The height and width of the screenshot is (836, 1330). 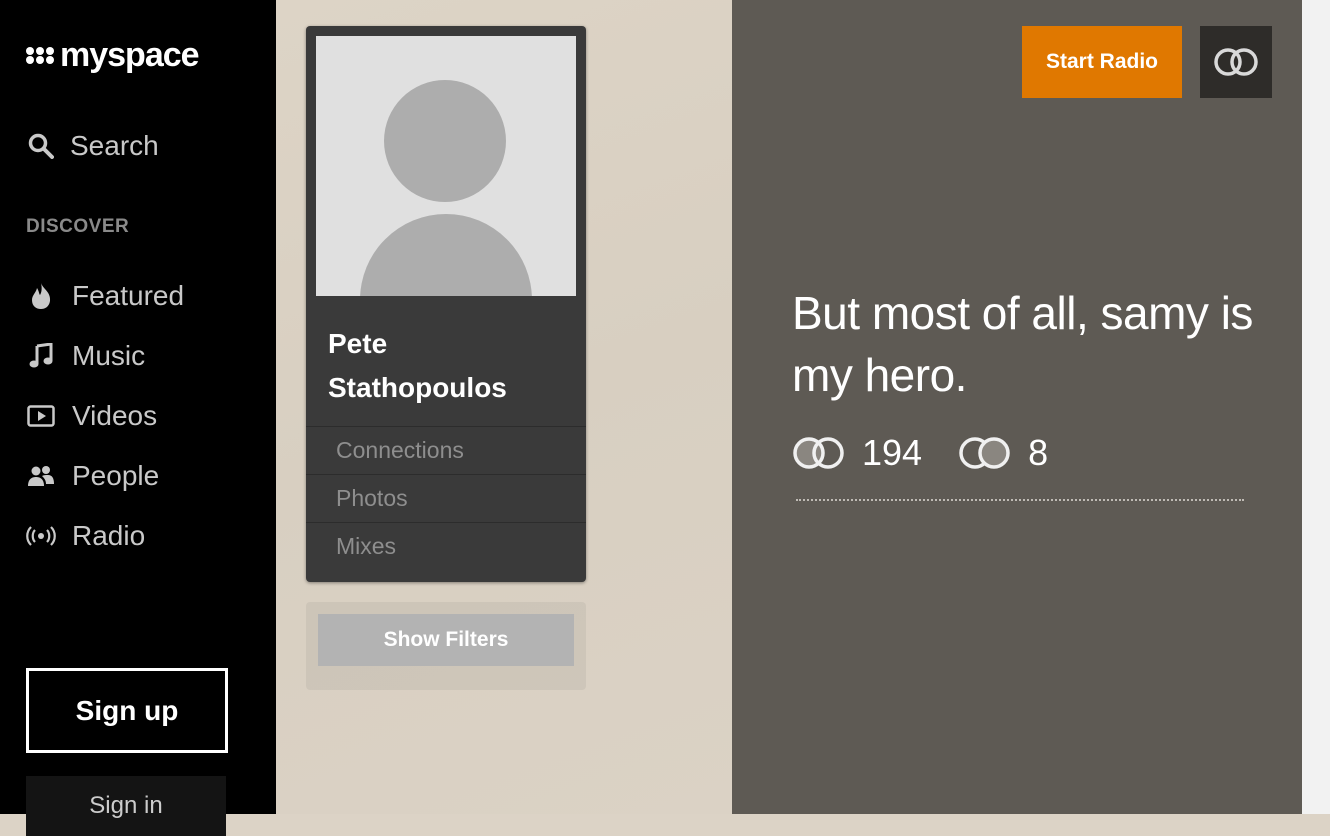 I want to click on search-icon, so click(x=41, y=146).